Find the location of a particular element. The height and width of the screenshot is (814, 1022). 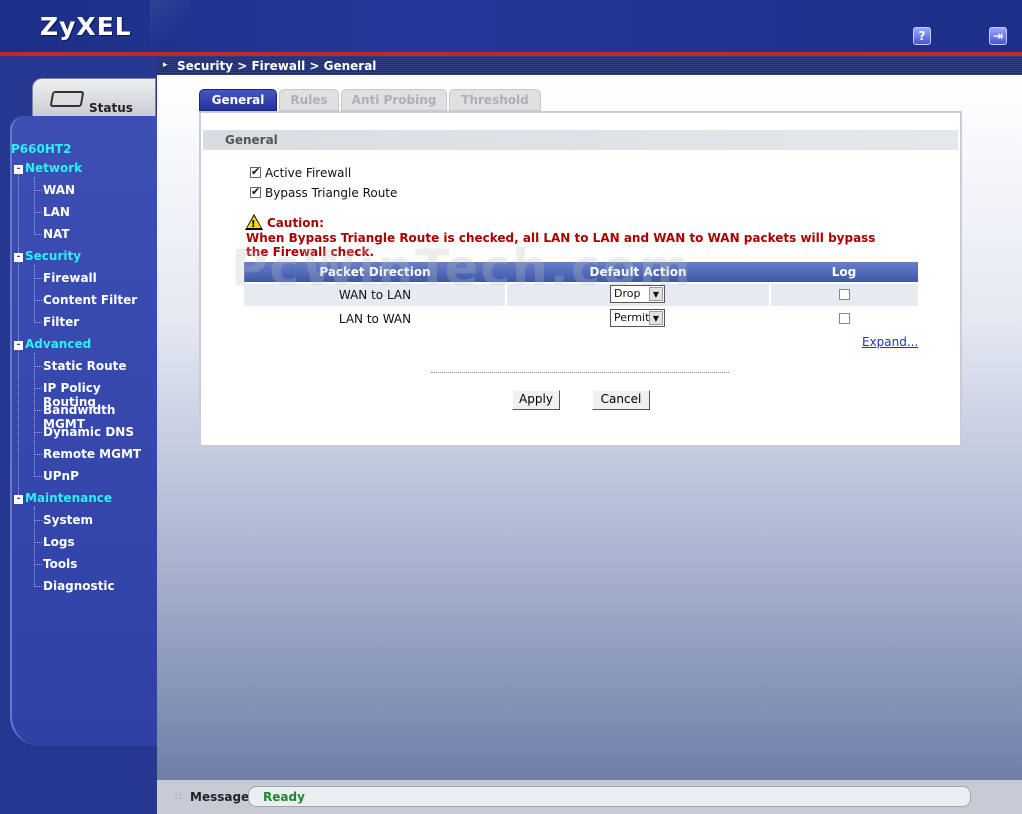

menu-section-security: - Security is located at coordinates (47, 256).